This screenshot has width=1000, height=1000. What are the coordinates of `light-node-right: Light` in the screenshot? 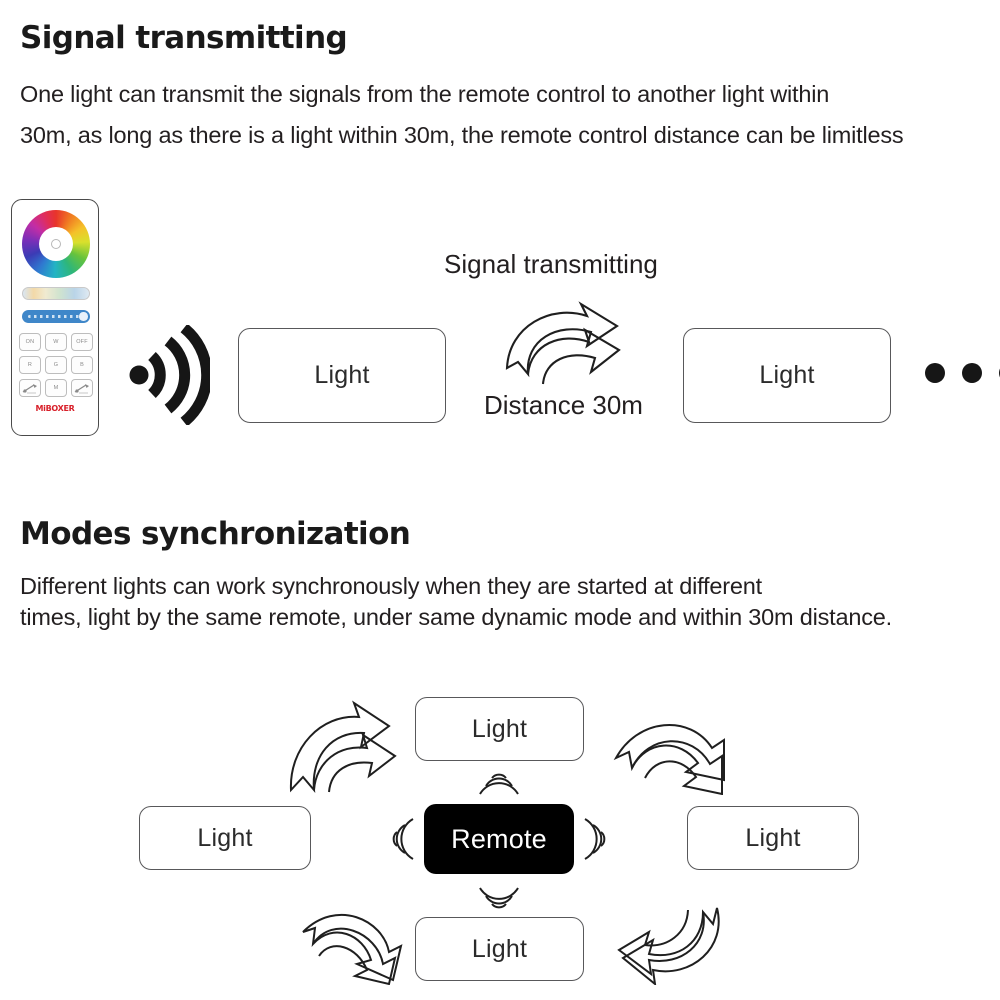 It's located at (773, 838).